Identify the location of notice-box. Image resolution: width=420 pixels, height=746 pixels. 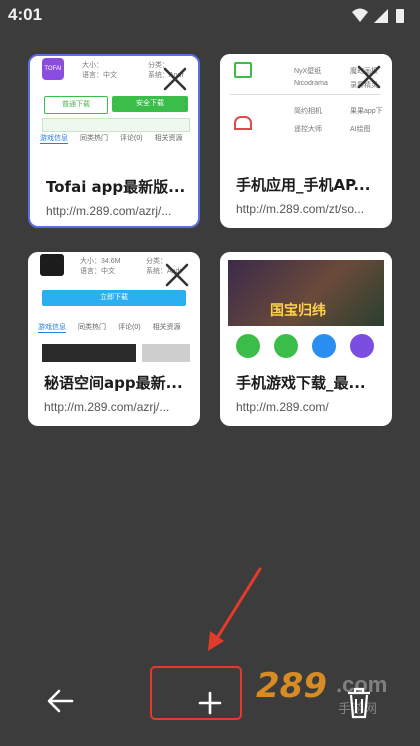
(116, 125).